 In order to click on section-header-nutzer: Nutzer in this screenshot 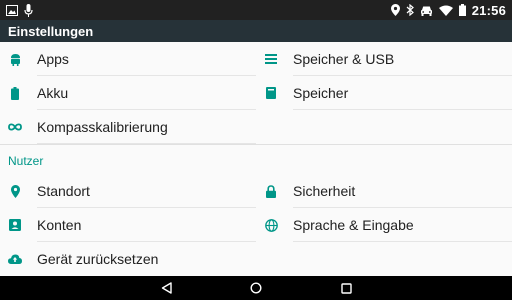, I will do `click(256, 159)`.